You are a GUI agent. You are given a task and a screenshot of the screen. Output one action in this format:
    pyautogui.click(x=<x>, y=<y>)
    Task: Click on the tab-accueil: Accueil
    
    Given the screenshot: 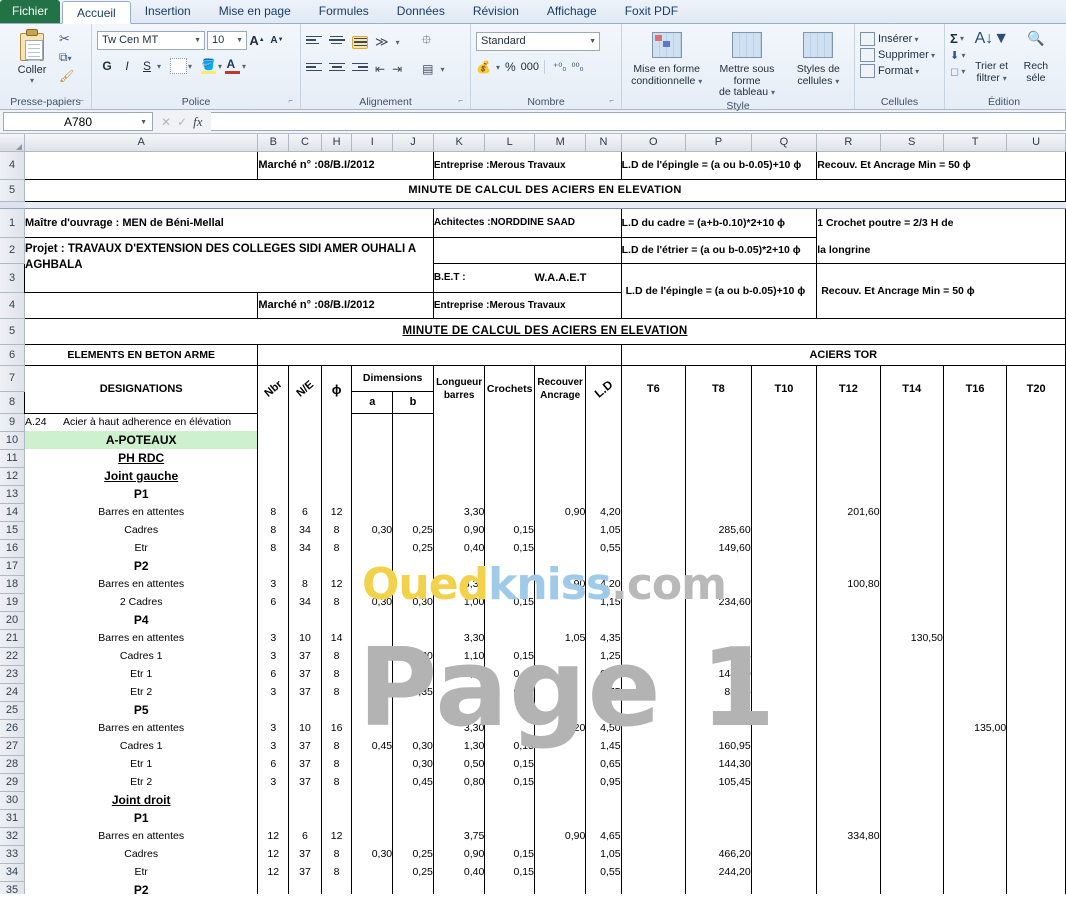 What is the action you would take?
    pyautogui.click(x=96, y=12)
    